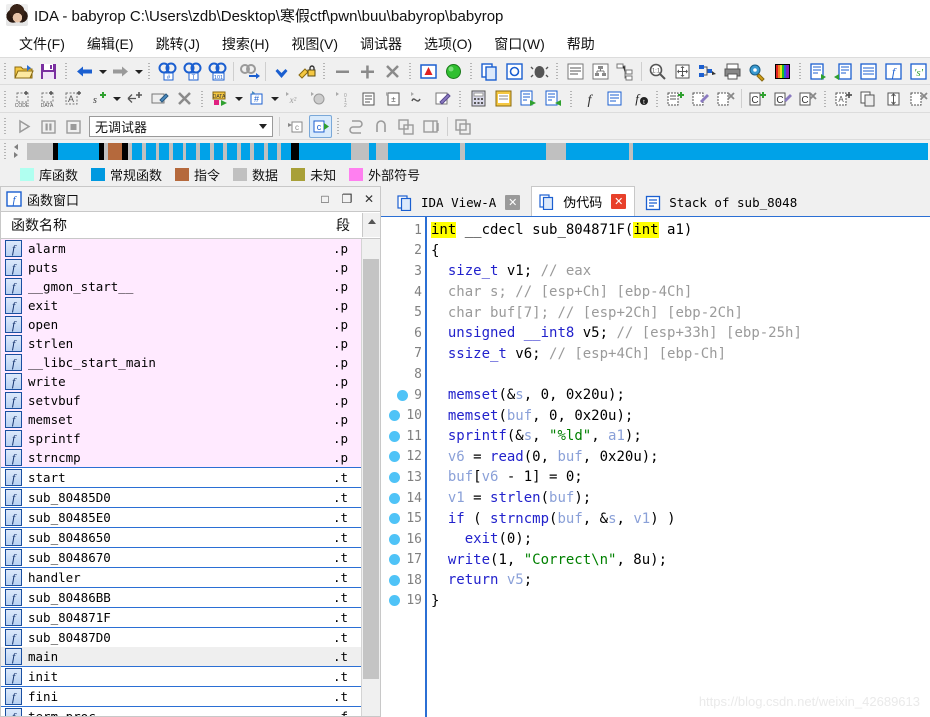 This screenshot has width=930, height=717. What do you see at coordinates (868, 71) in the screenshot?
I see `segments-icon` at bounding box center [868, 71].